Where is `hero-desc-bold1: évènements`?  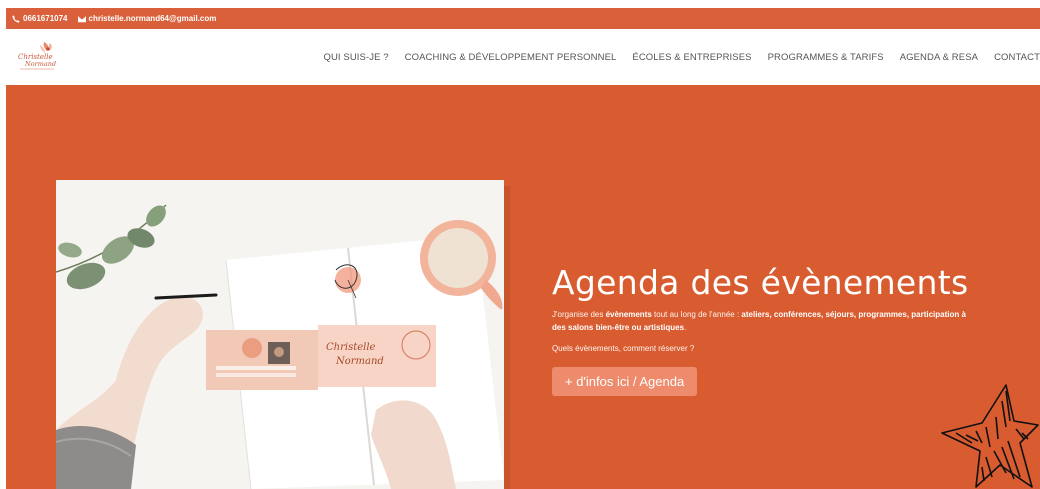
hero-desc-bold1: évènements is located at coordinates (628, 315).